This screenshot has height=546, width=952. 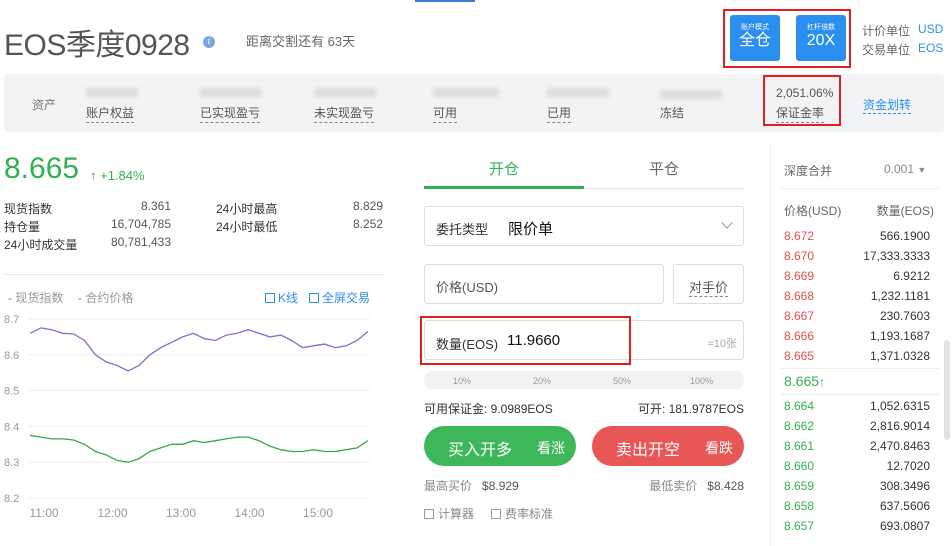 I want to click on pricing-unit-value: USD, so click(x=930, y=29).